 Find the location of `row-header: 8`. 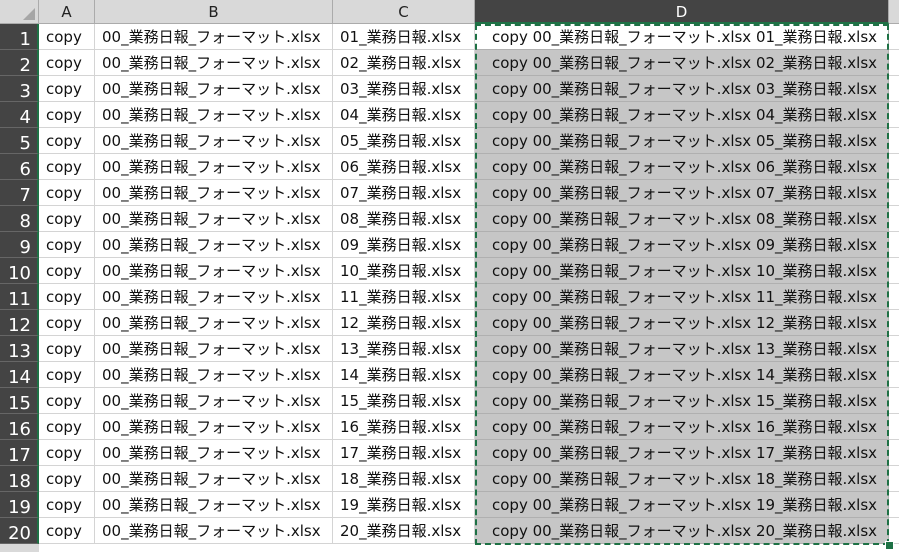

row-header: 8 is located at coordinates (19, 219).